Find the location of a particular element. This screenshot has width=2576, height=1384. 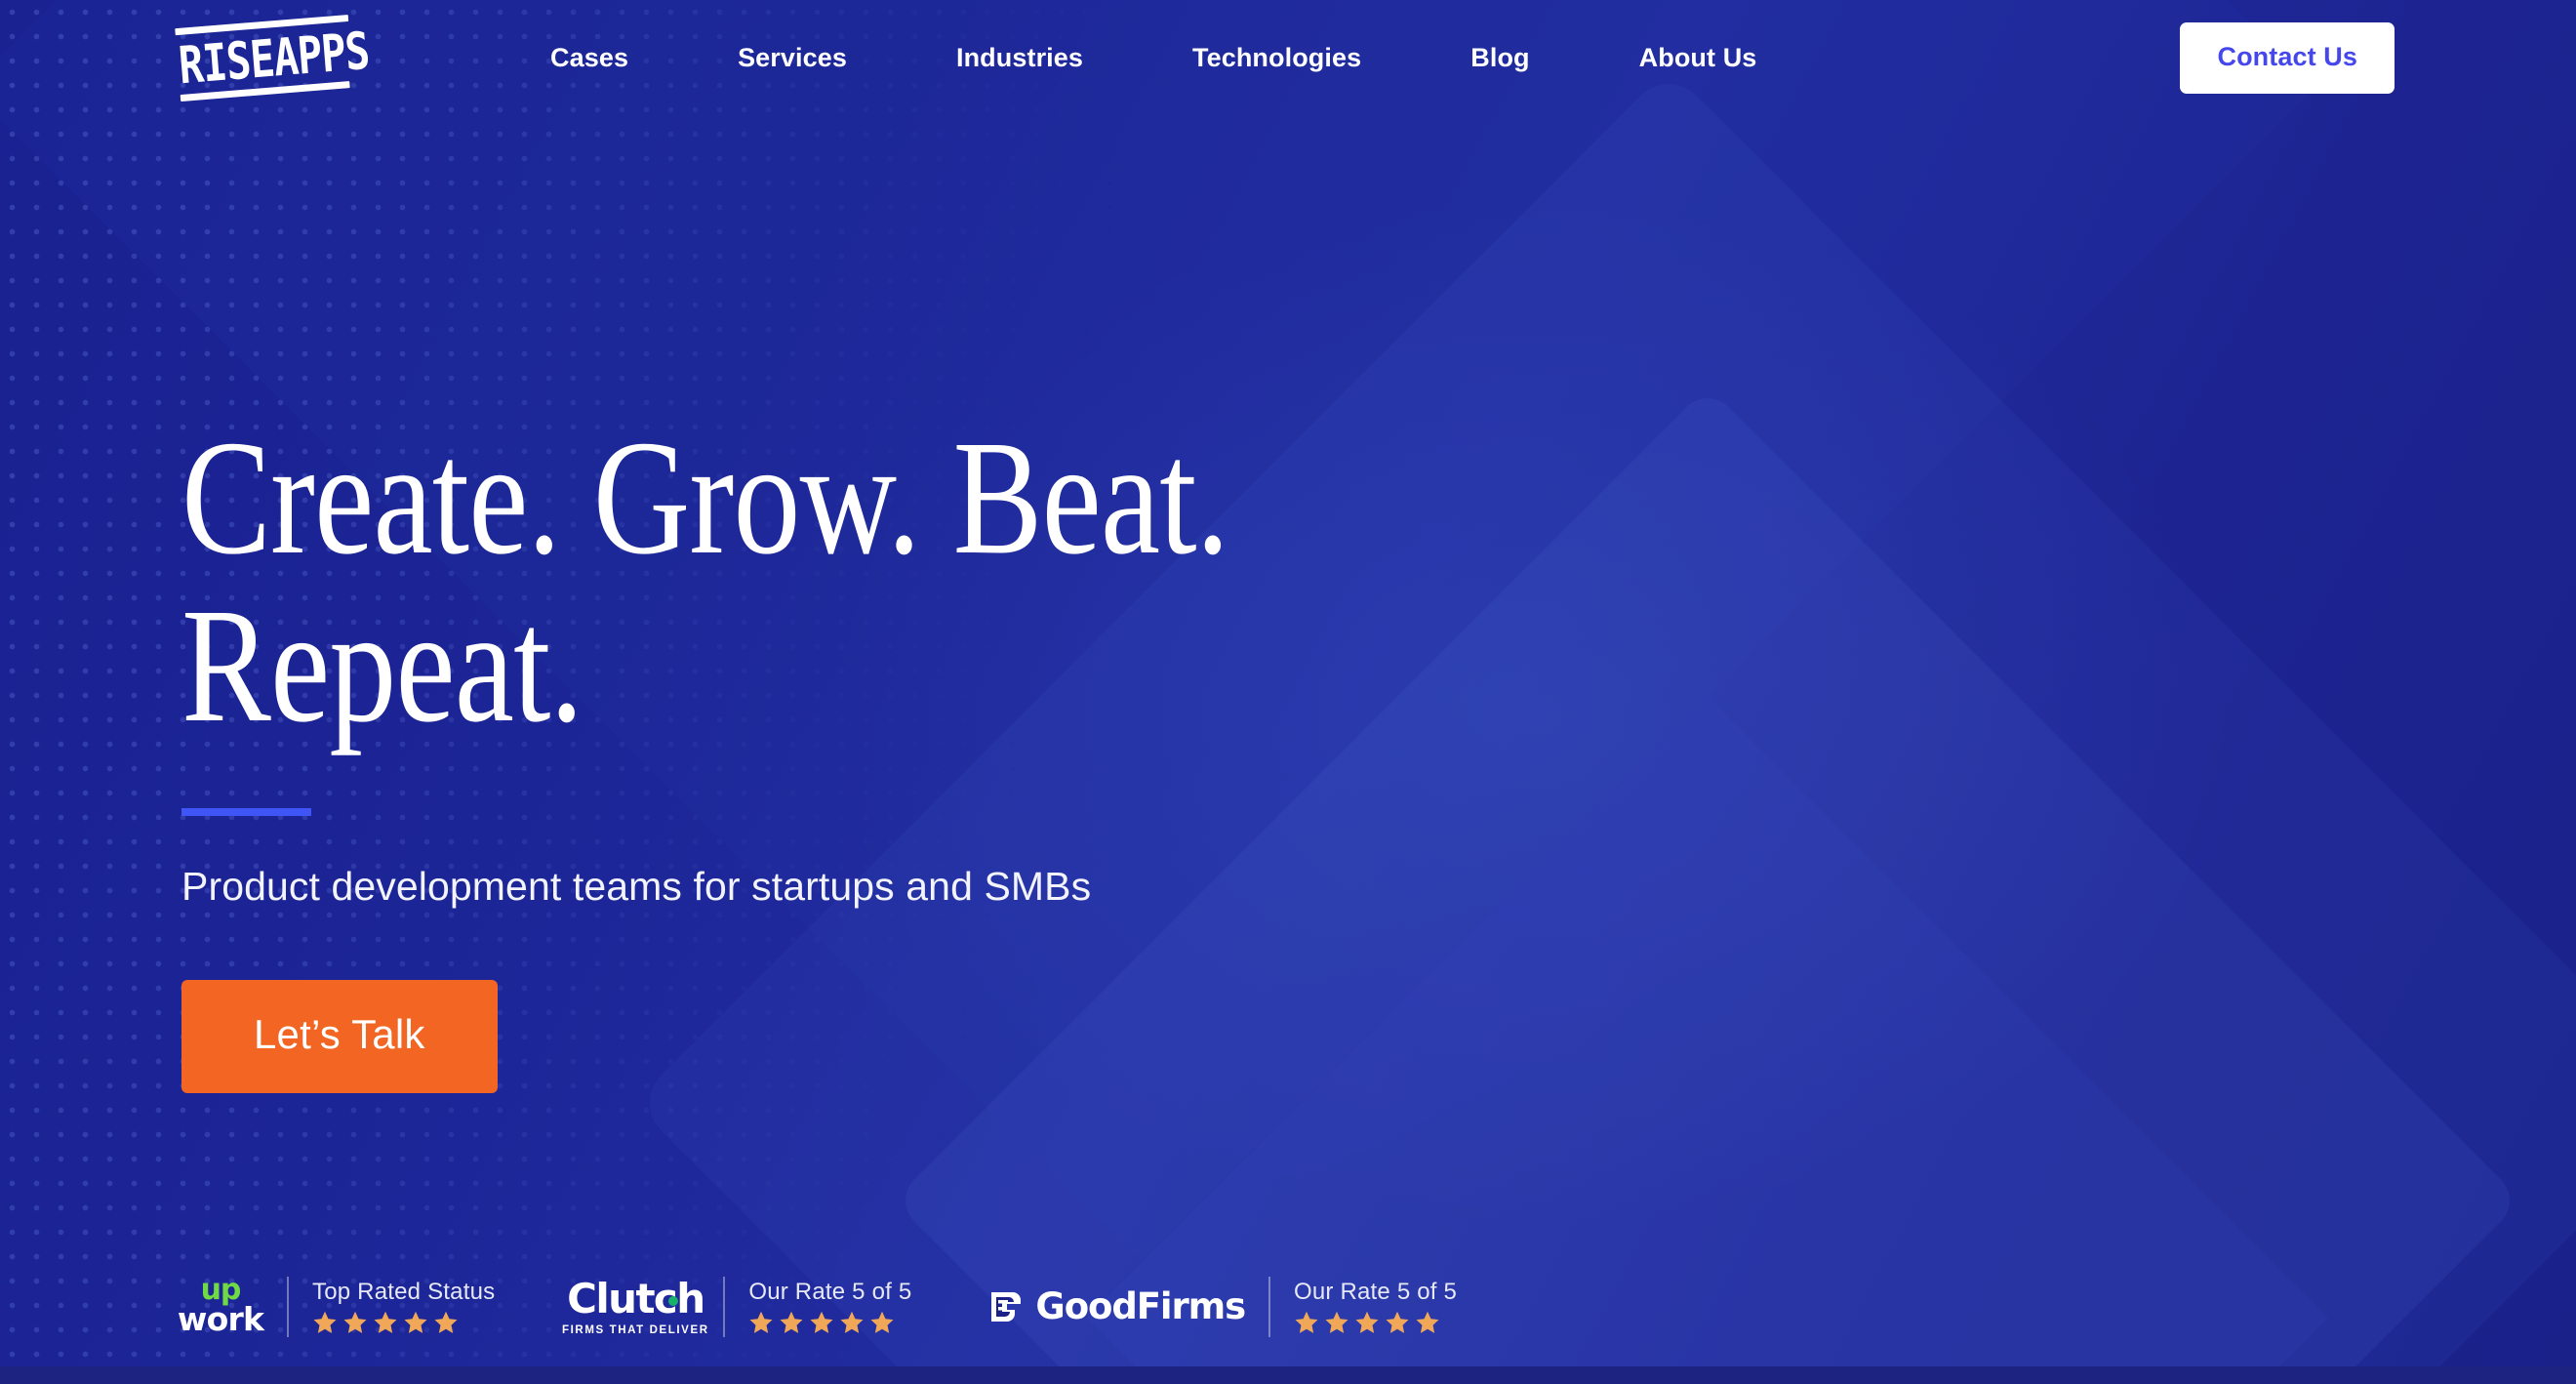

page-section-below-hero is located at coordinates (1288, 1375).